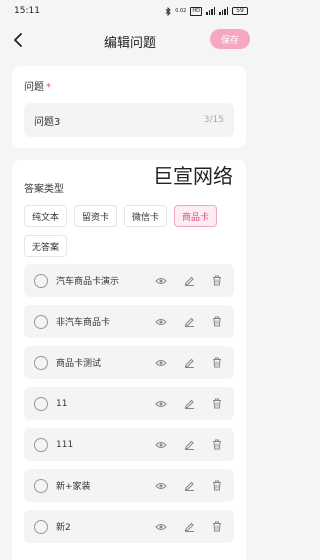  Describe the element at coordinates (65, 444) in the screenshot. I see `item-label: 111` at that location.